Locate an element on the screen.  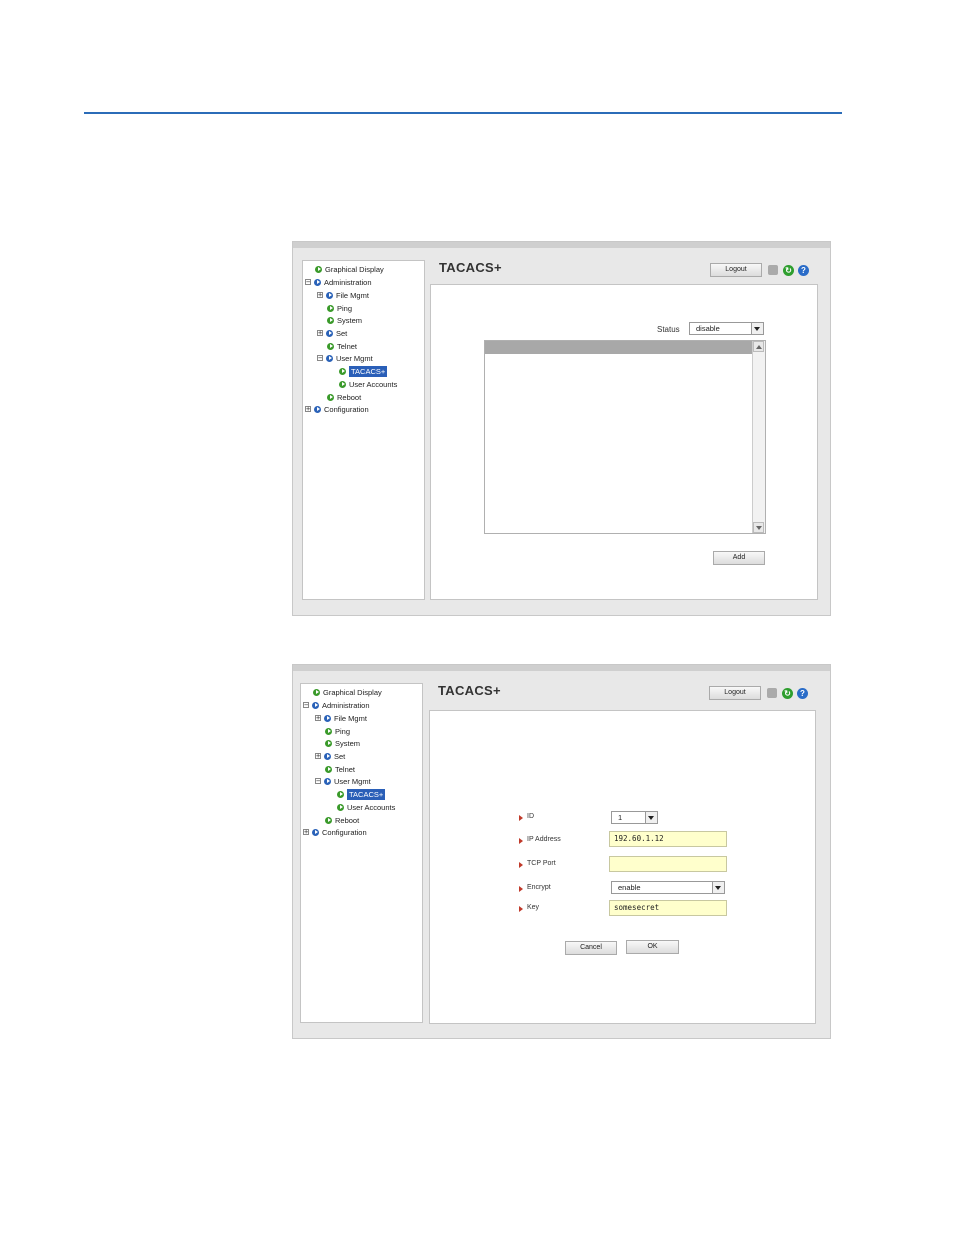
encrypt-select: enable is located at coordinates (668, 887).